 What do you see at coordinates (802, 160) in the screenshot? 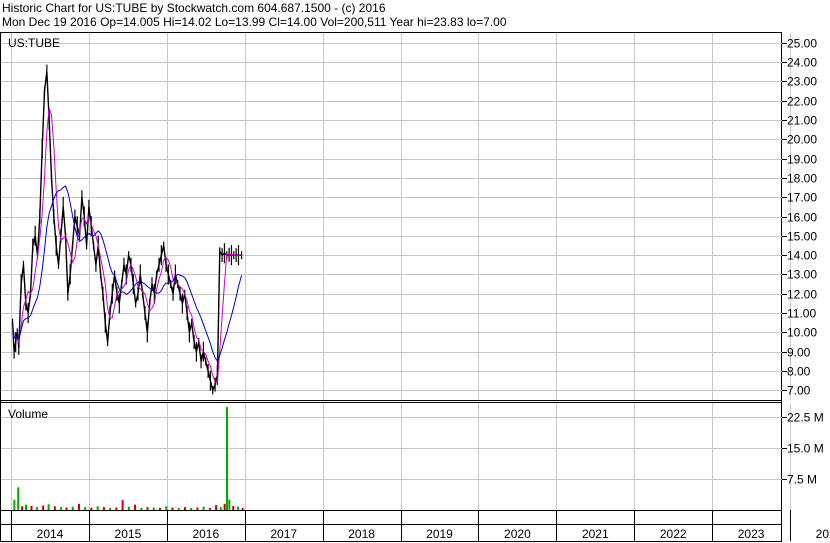
I see `price-tick-label: 19.00` at bounding box center [802, 160].